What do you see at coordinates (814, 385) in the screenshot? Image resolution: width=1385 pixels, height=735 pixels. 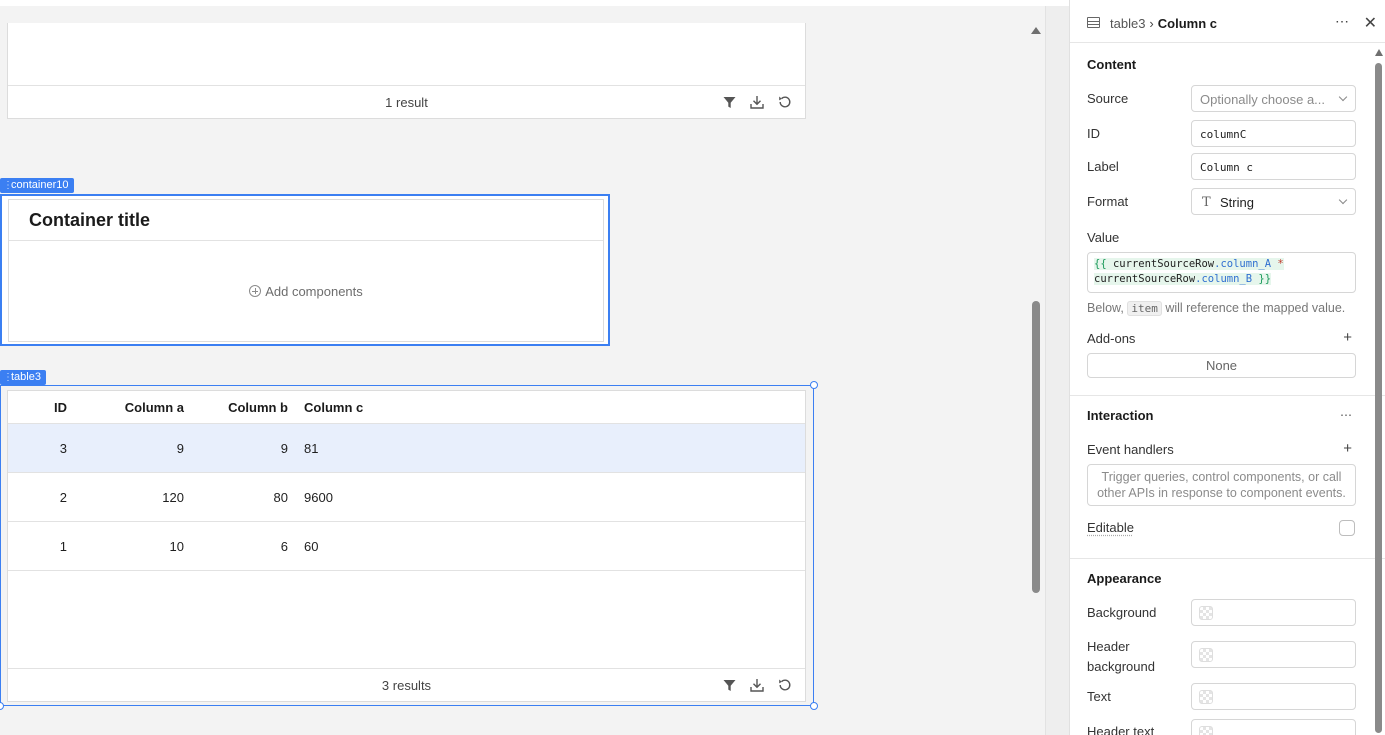 I see `resize-handle-tr` at bounding box center [814, 385].